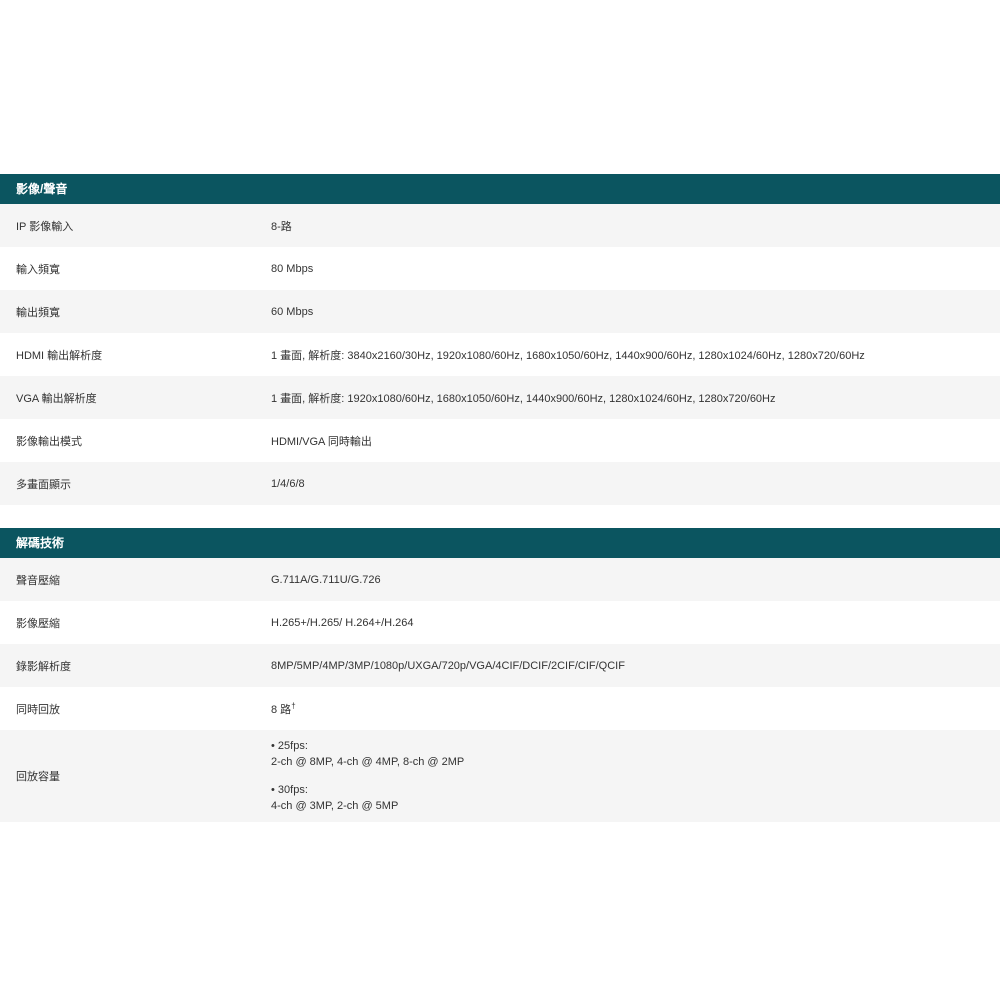 This screenshot has height=1000, width=1000. I want to click on spec-label: 回放容量, so click(38, 777).